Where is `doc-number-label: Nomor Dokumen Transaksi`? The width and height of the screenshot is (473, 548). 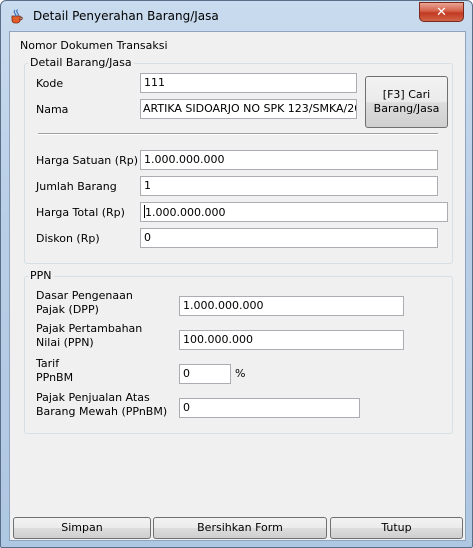
doc-number-label: Nomor Dokumen Transaksi is located at coordinates (94, 45).